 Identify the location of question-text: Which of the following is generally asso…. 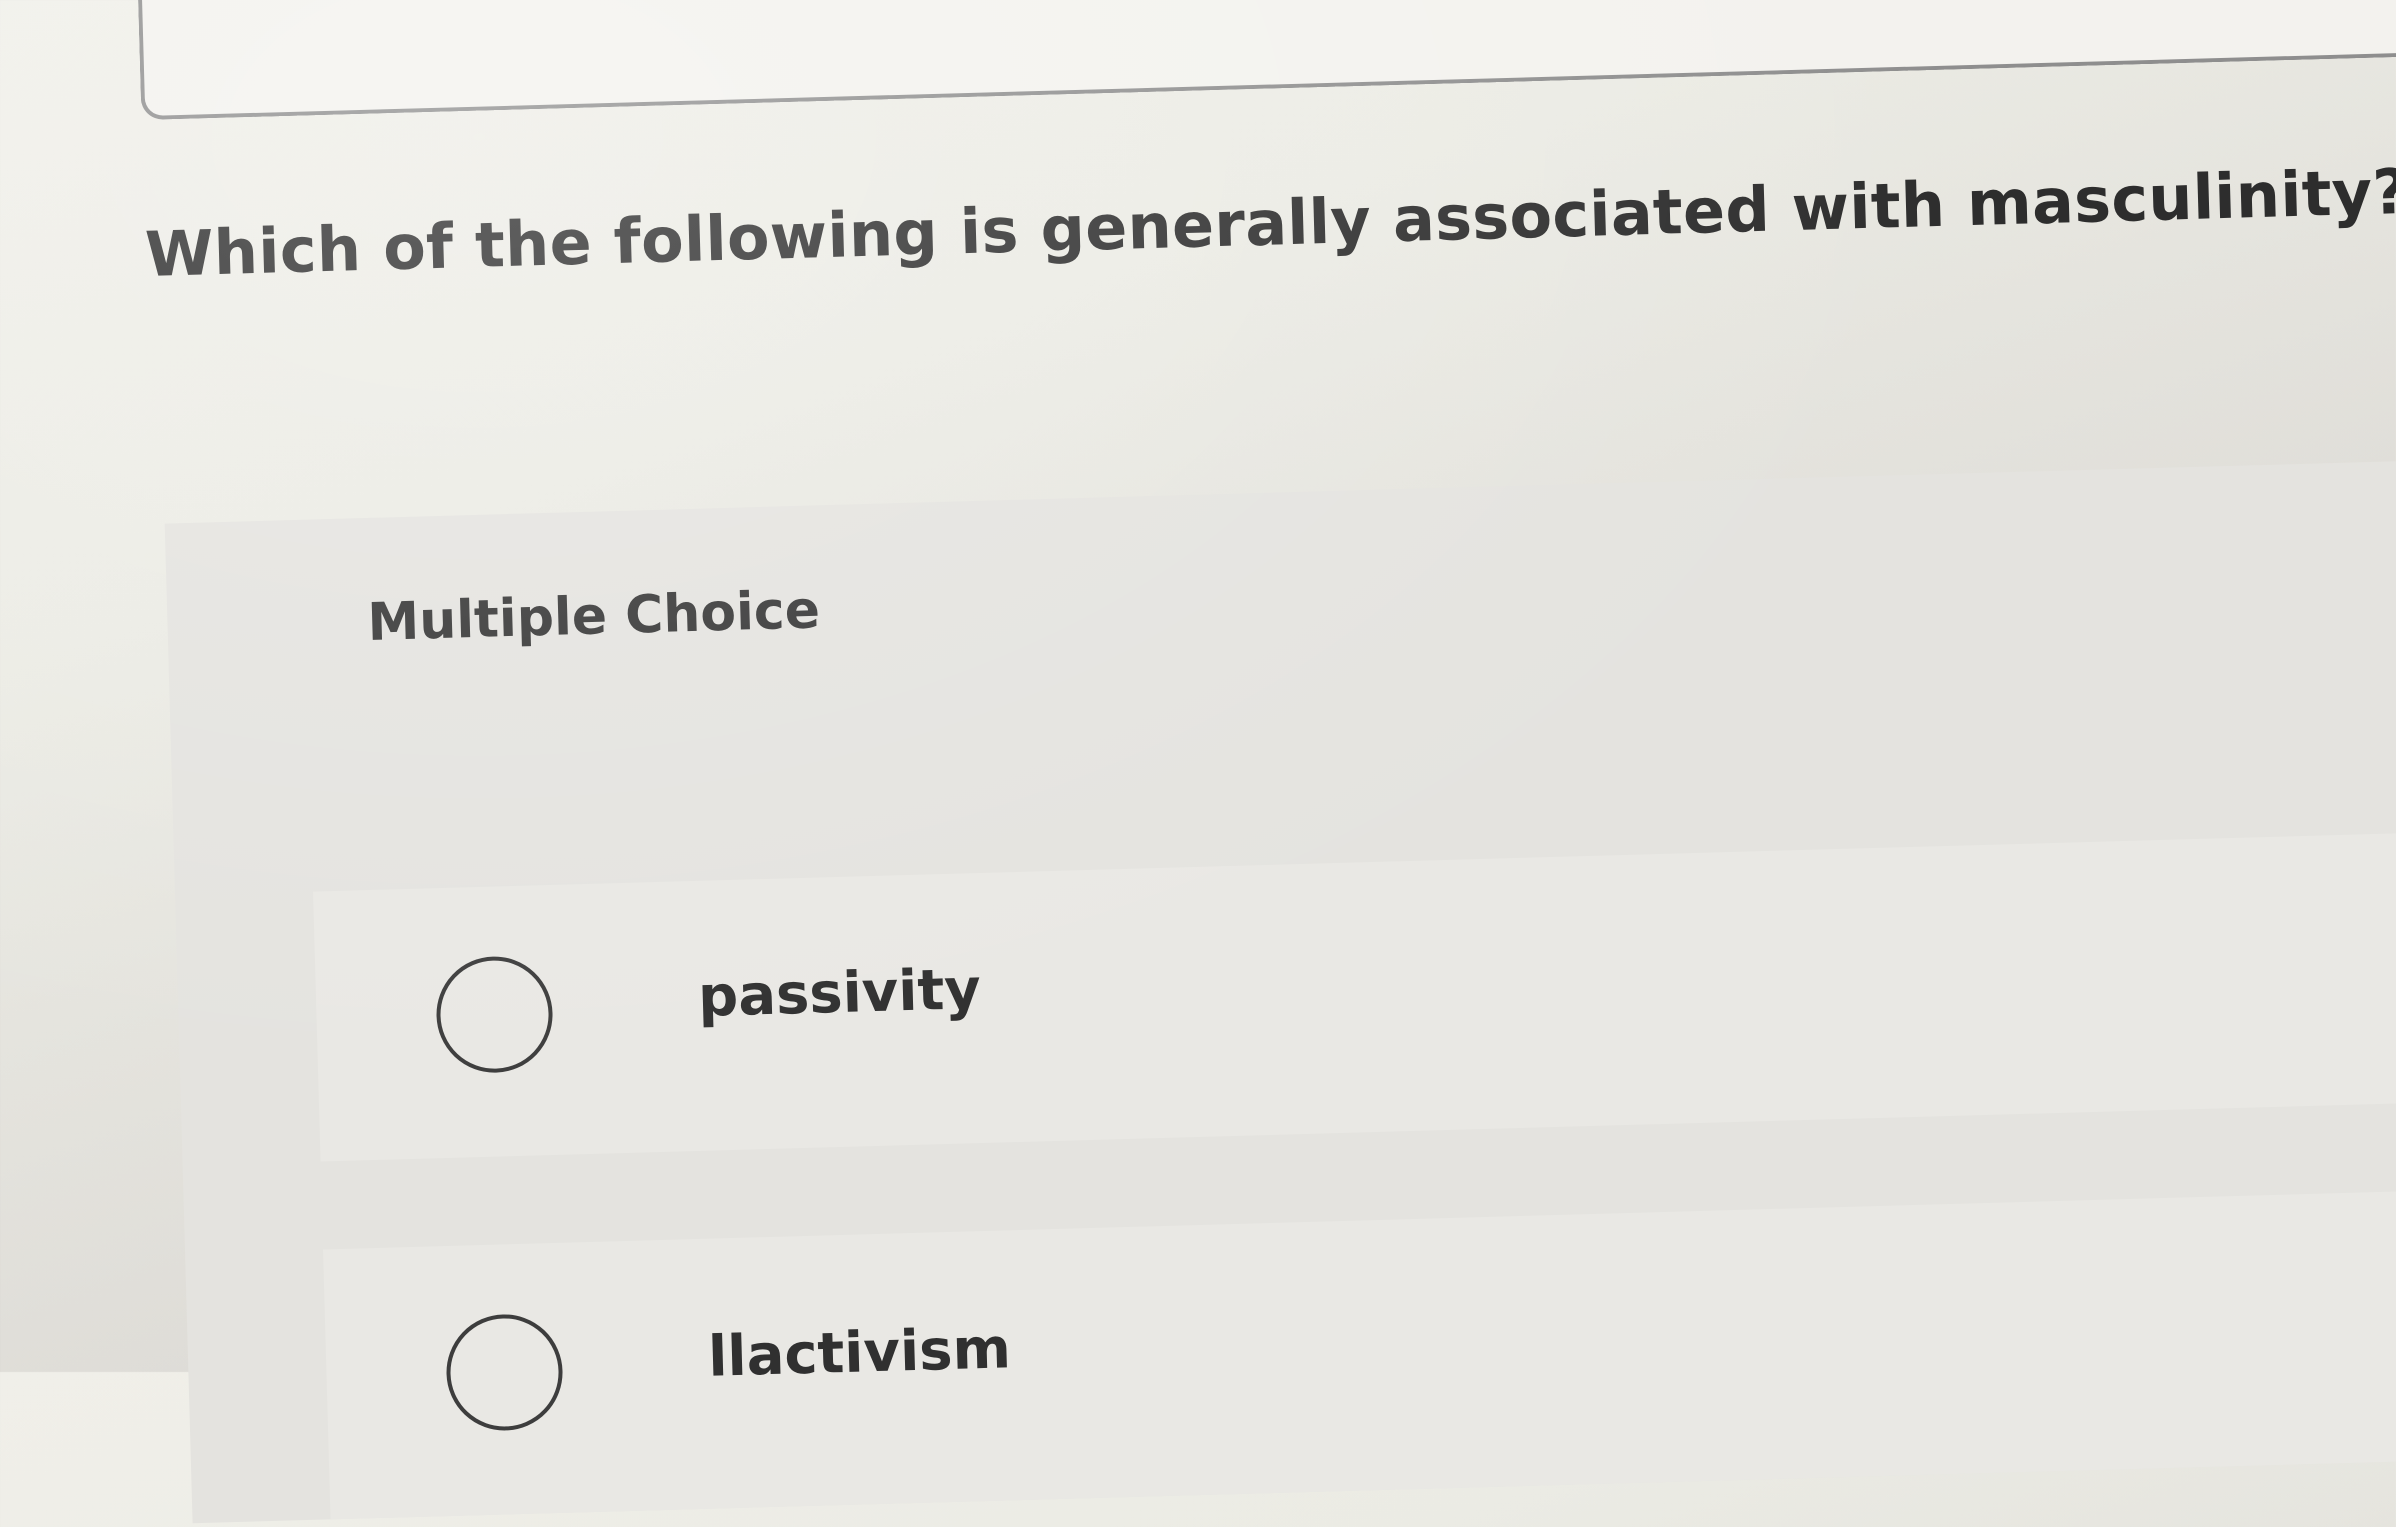
(1270, 223).